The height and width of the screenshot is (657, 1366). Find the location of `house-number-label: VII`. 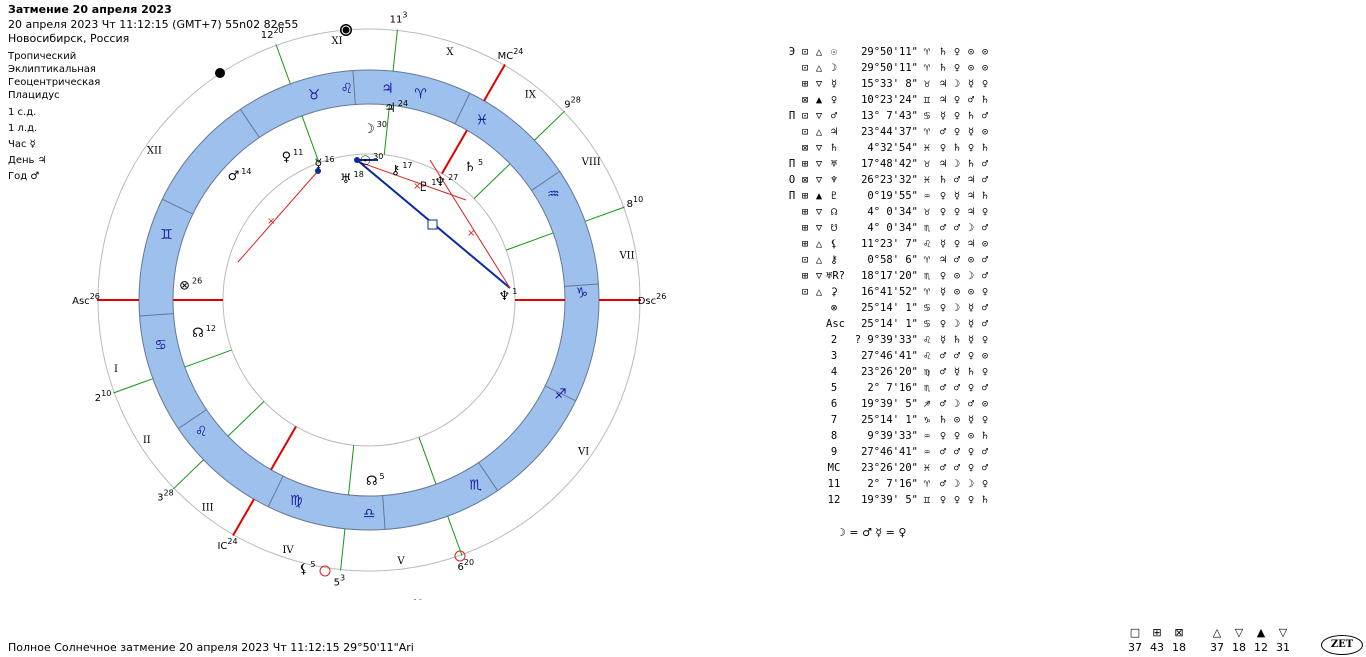

house-number-label: VII is located at coordinates (626, 256).